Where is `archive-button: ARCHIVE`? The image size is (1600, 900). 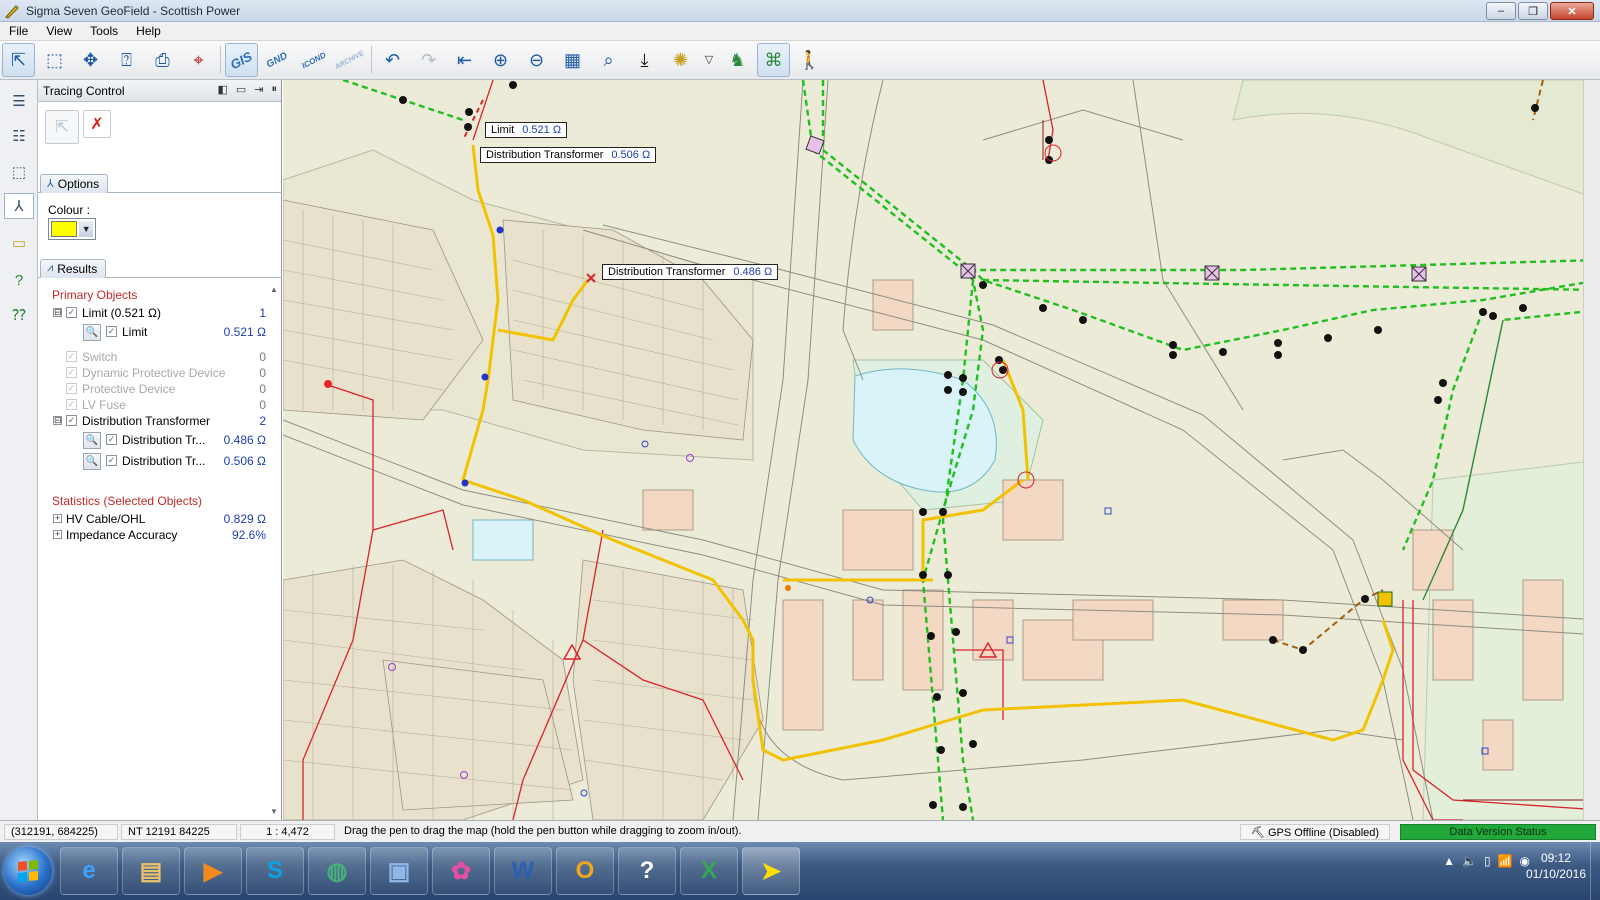
archive-button: ARCHIVE is located at coordinates (349, 60).